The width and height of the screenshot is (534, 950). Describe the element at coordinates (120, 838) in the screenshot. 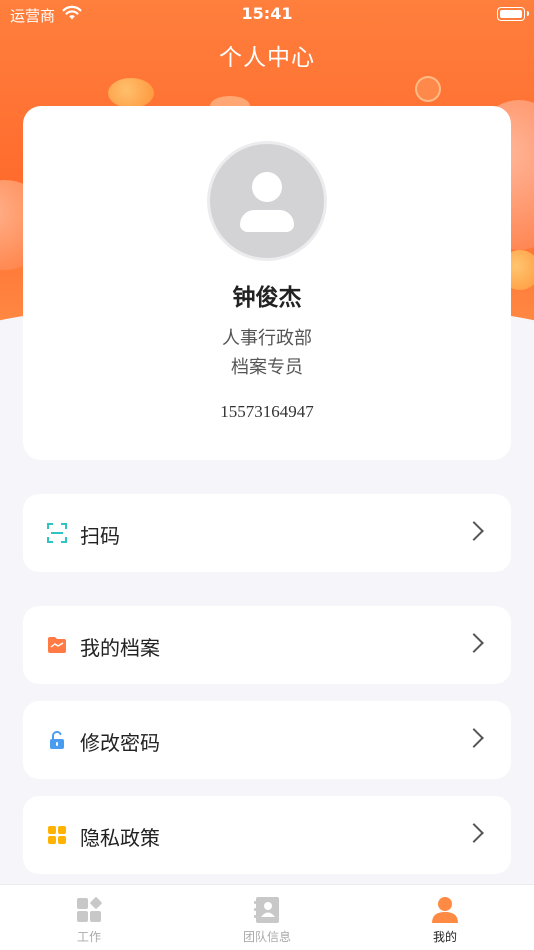

I see `menu-item-label: 隐私政策` at that location.